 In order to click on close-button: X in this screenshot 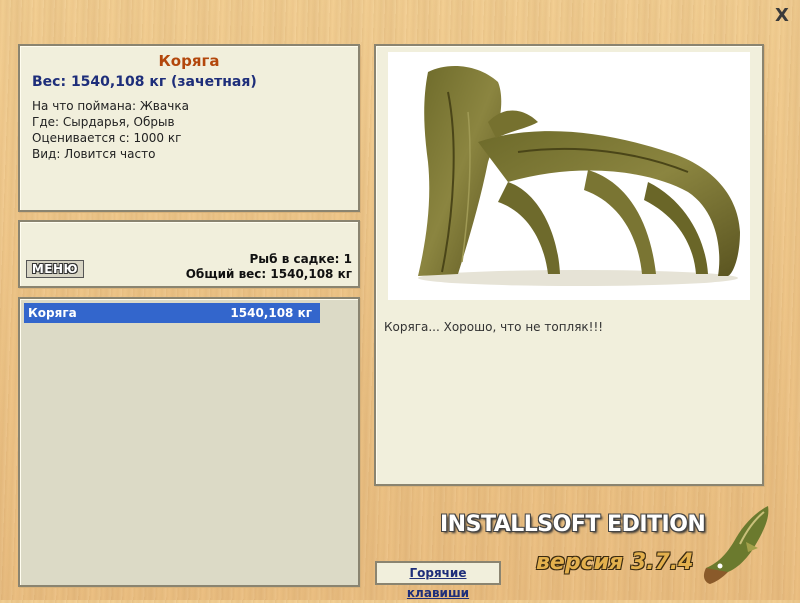, I will do `click(782, 16)`.